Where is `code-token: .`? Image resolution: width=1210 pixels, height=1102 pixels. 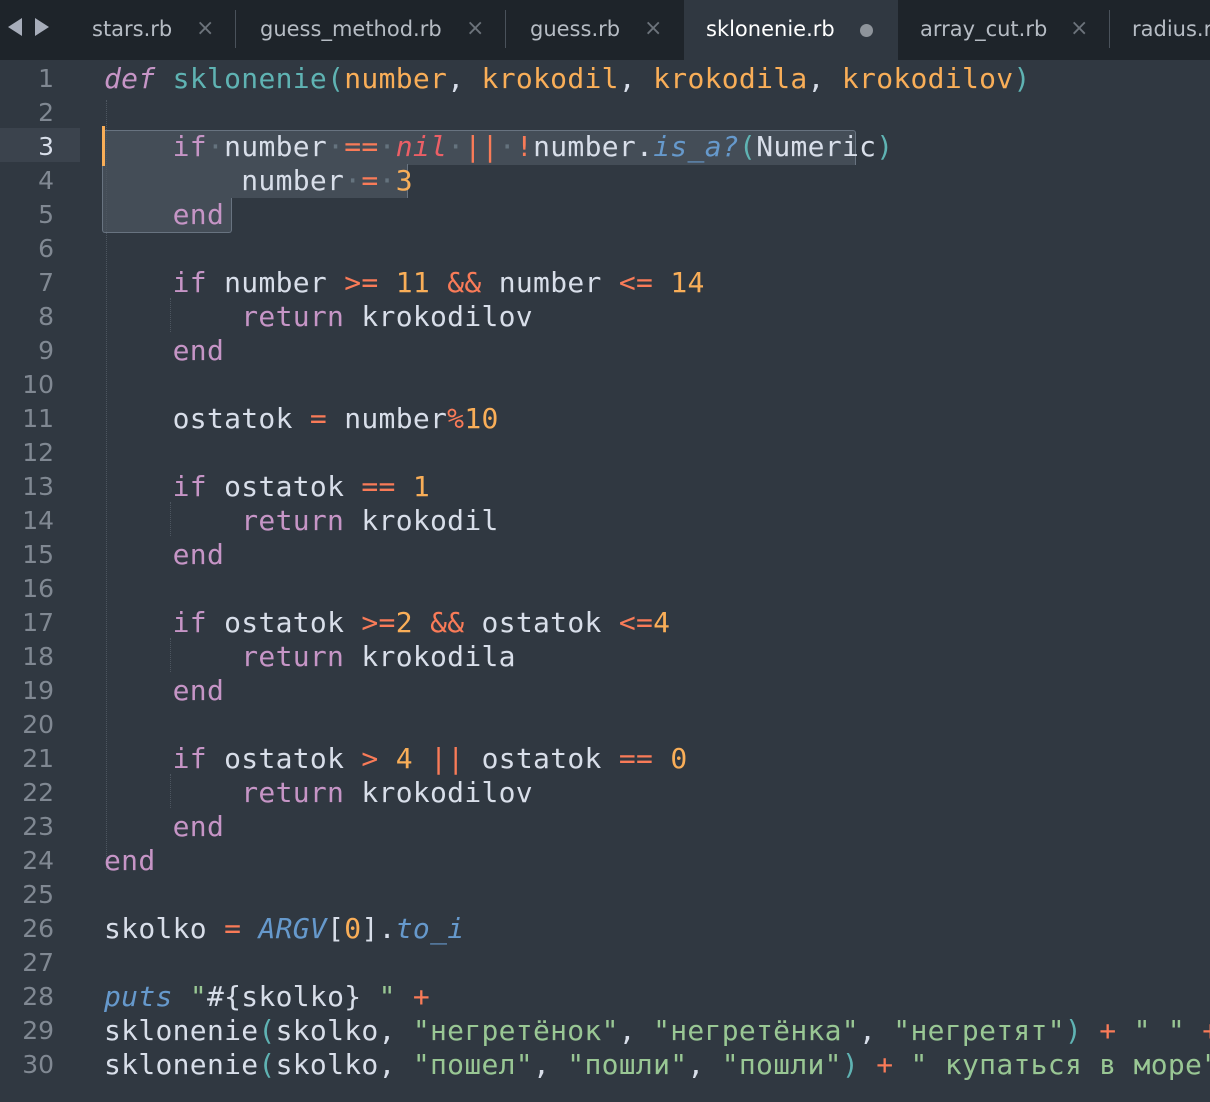
code-token: . is located at coordinates (645, 146).